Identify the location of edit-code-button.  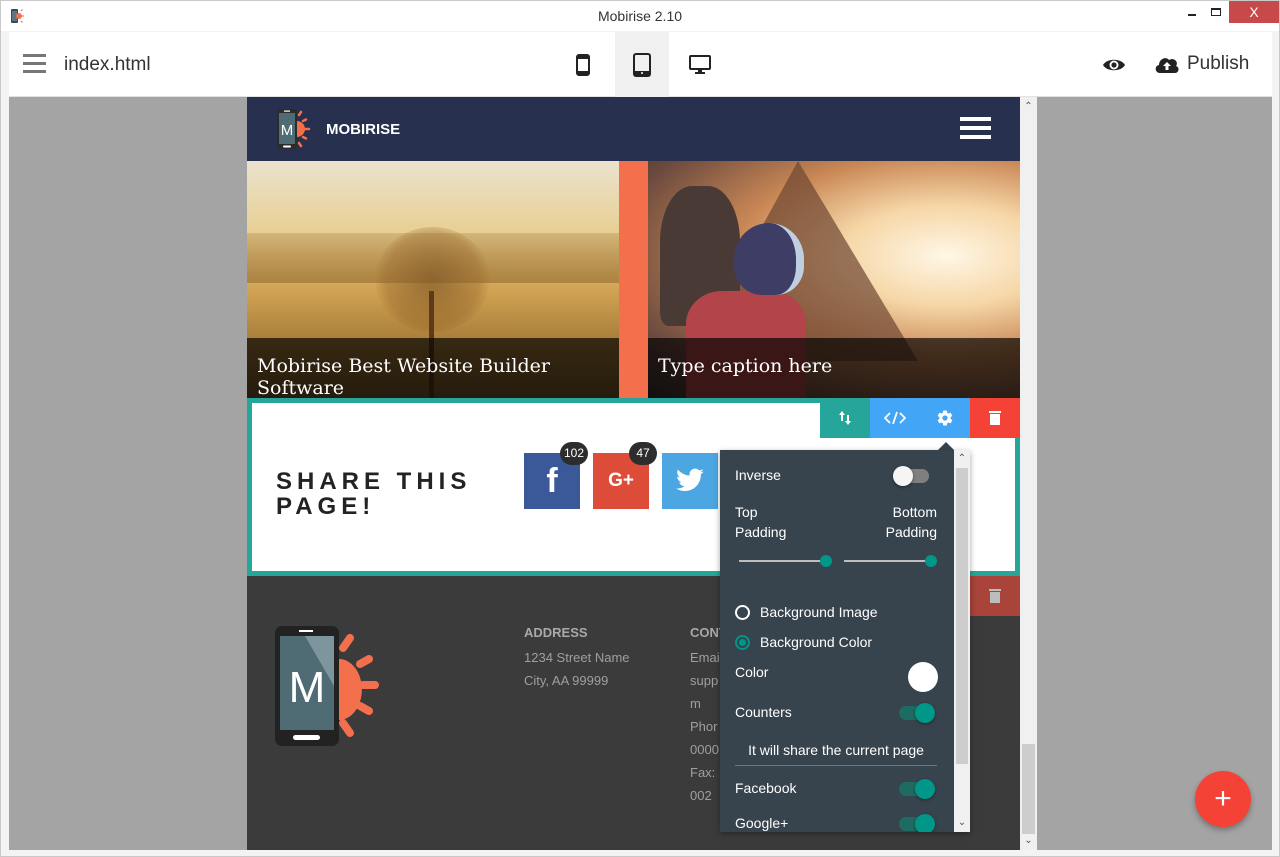
(895, 418).